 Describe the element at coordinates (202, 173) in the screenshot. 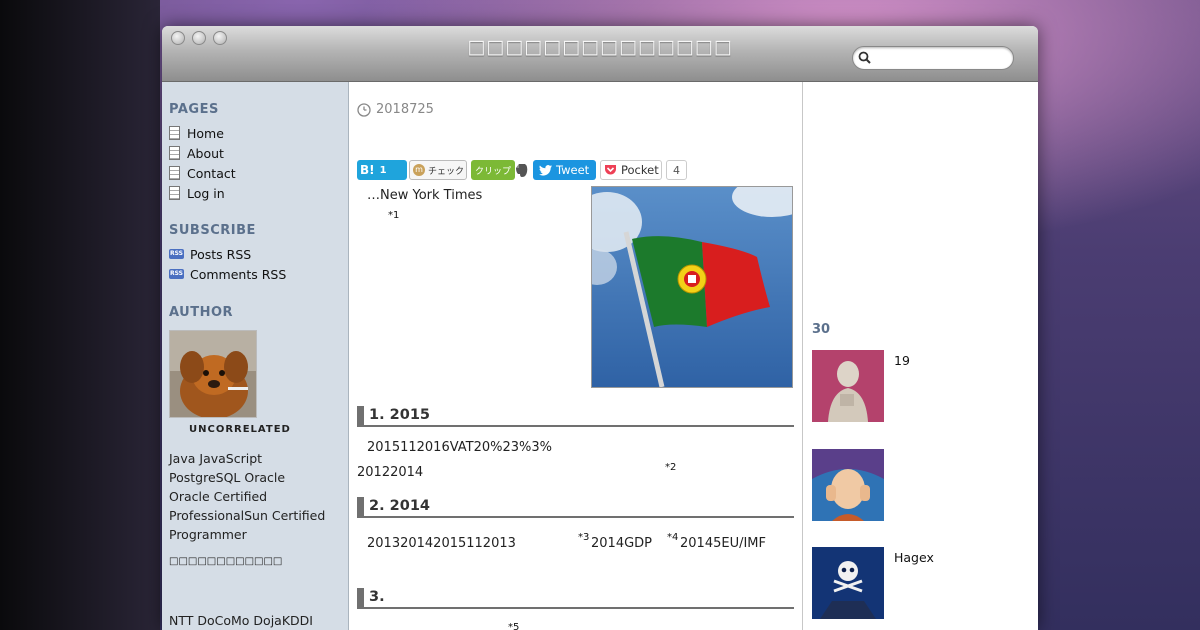

I see `page-link-contact: Contact` at that location.